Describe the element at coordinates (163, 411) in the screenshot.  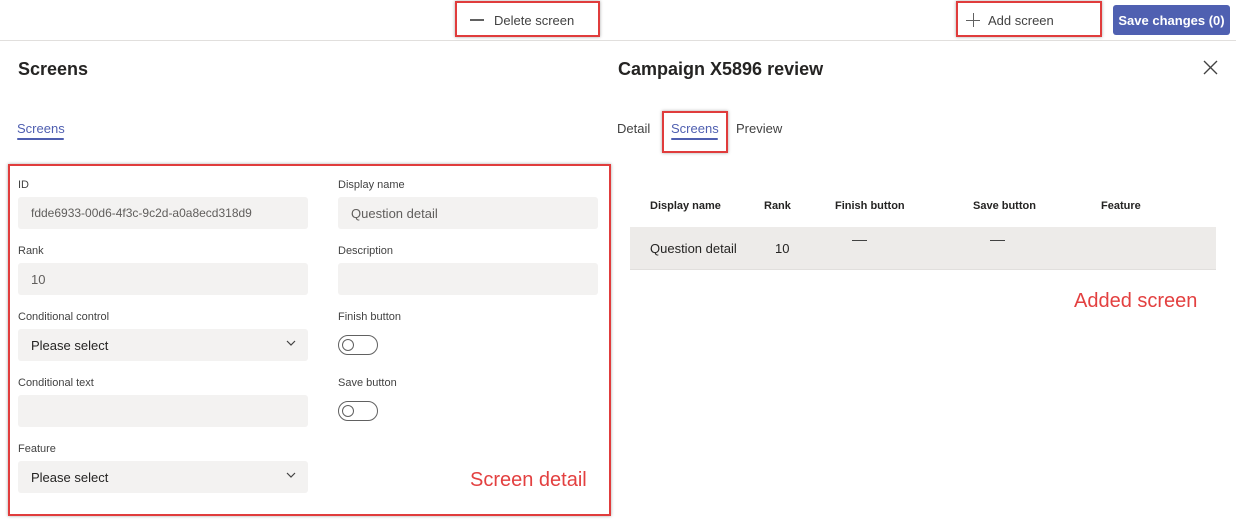
I see `conditional-text-field` at that location.